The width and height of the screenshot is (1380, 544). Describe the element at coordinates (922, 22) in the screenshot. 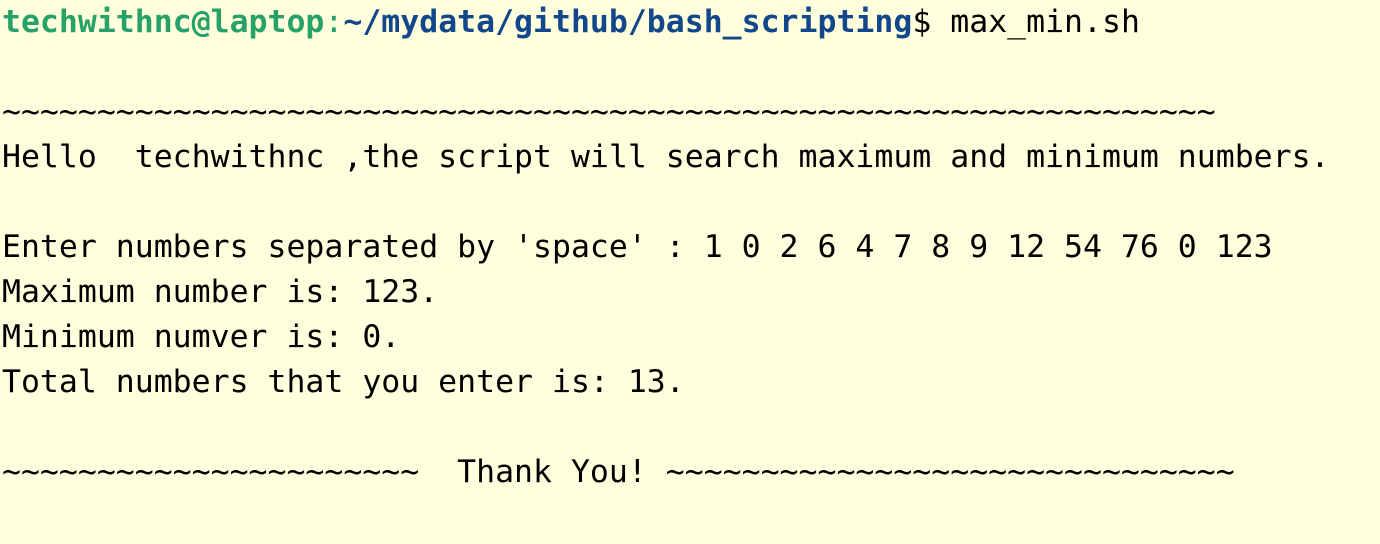

I see `prompt-symbol: $` at that location.